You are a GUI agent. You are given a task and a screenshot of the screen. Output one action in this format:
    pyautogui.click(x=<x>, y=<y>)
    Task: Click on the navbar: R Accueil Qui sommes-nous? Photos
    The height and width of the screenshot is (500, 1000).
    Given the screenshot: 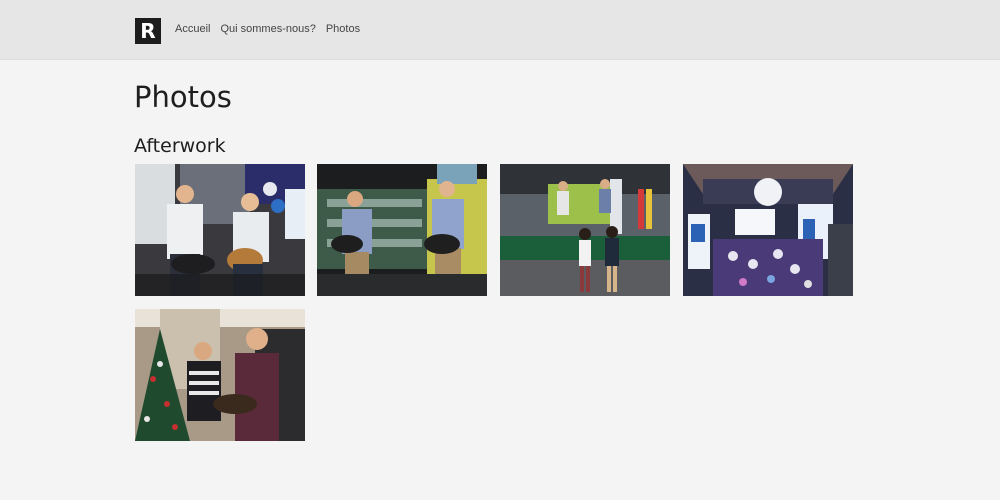 What is the action you would take?
    pyautogui.click(x=500, y=30)
    